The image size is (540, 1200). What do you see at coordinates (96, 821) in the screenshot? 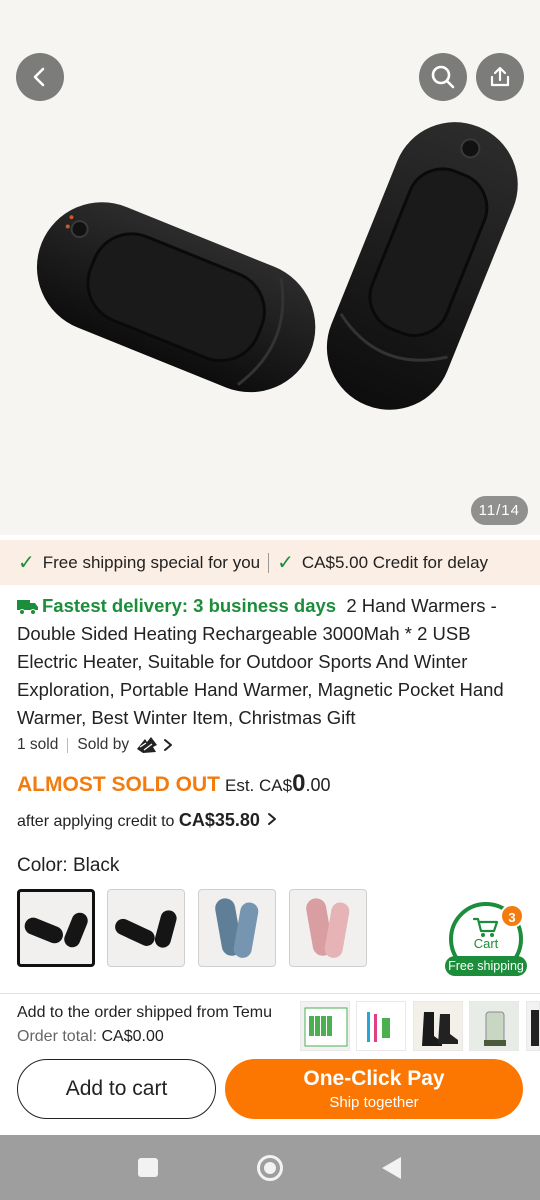
I see `after-credit-text: after applying credit to` at bounding box center [96, 821].